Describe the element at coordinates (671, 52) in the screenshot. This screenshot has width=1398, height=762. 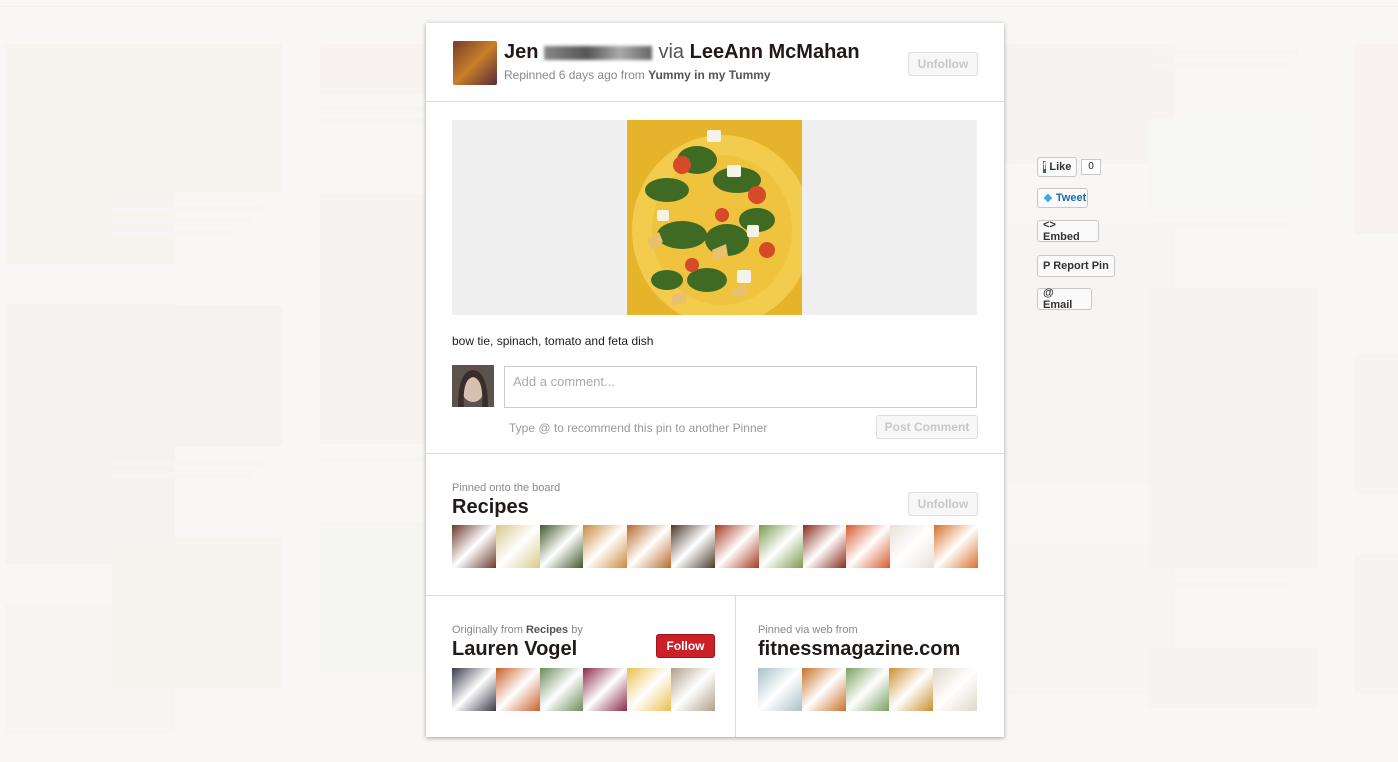
I see `via-text: via` at that location.